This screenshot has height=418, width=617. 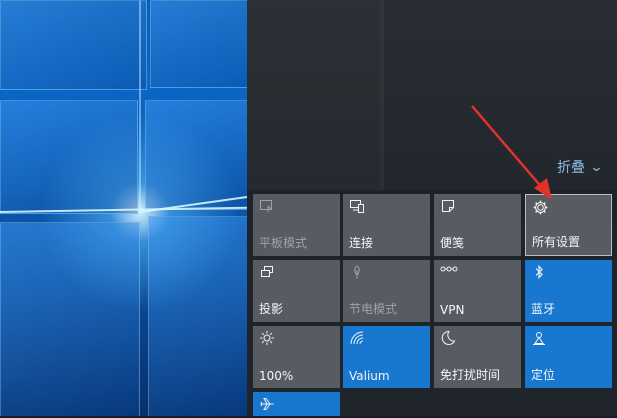 What do you see at coordinates (268, 207) in the screenshot?
I see `tablet-mode-icon` at bounding box center [268, 207].